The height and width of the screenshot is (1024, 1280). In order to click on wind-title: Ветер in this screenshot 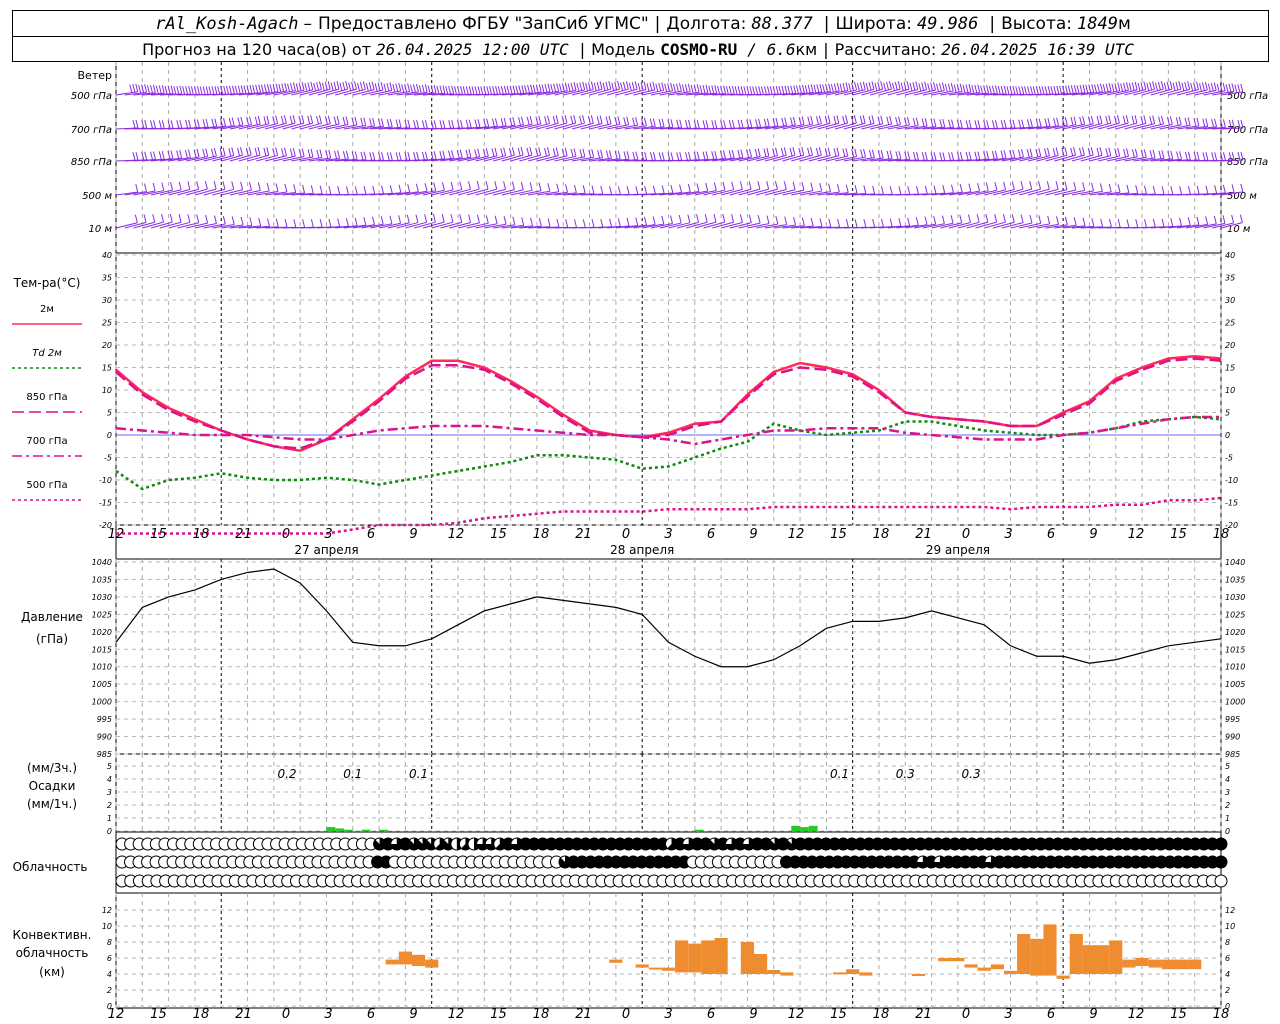, I will do `click(95, 75)`.